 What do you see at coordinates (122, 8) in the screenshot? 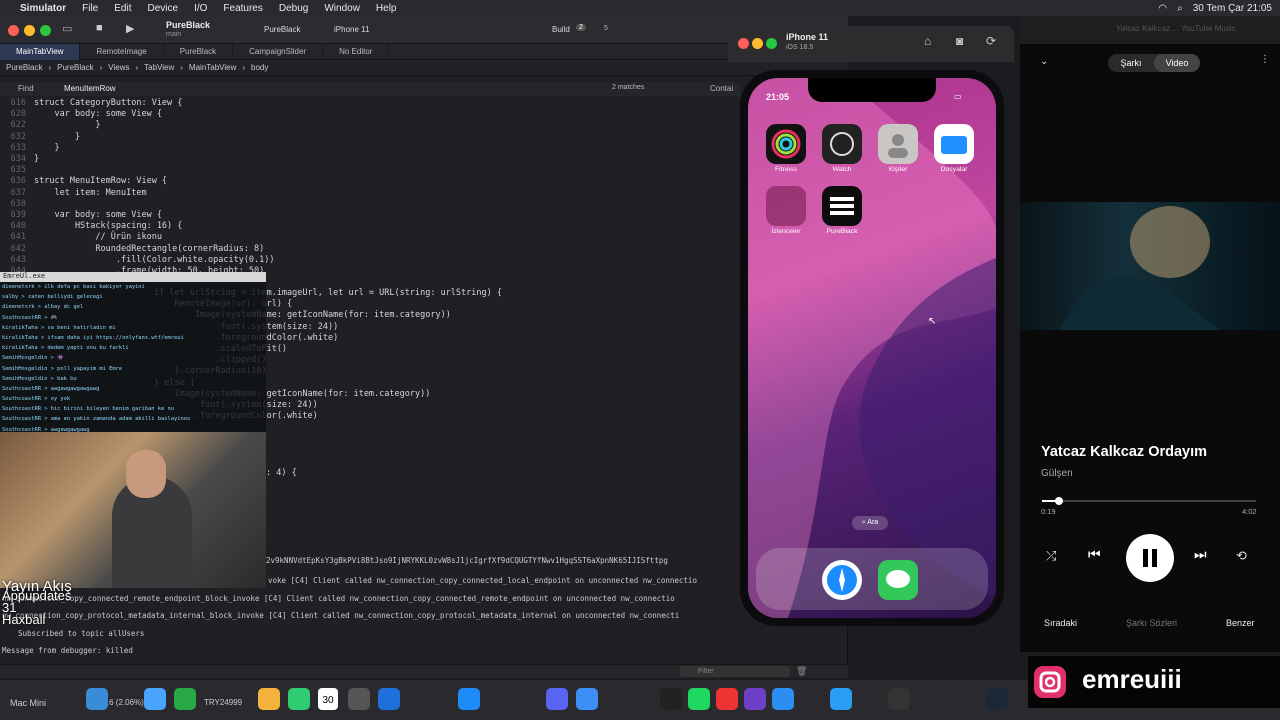
I see `menu-edit: Edit` at bounding box center [122, 8].